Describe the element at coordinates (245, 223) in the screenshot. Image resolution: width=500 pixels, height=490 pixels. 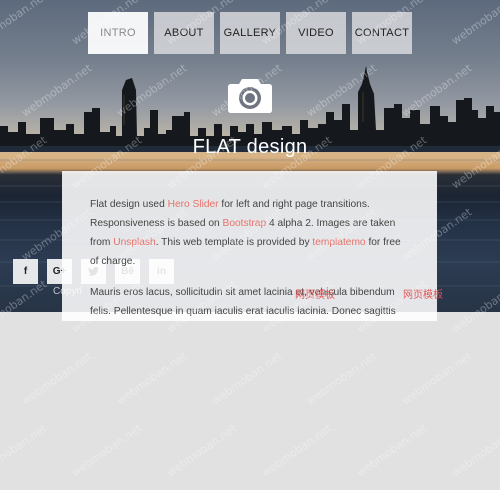
I see `bootstrap-link: Bootstrap` at that location.